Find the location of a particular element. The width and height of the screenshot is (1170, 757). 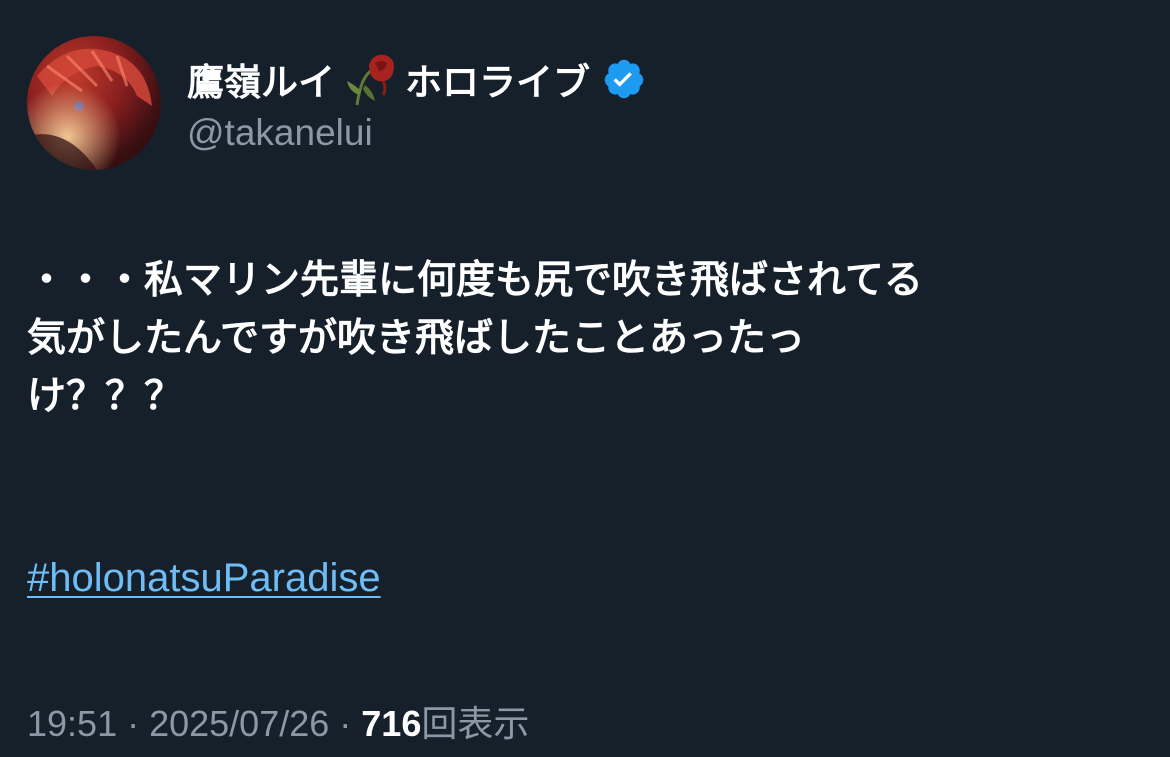

views-label: 回表示 is located at coordinates (475, 724).